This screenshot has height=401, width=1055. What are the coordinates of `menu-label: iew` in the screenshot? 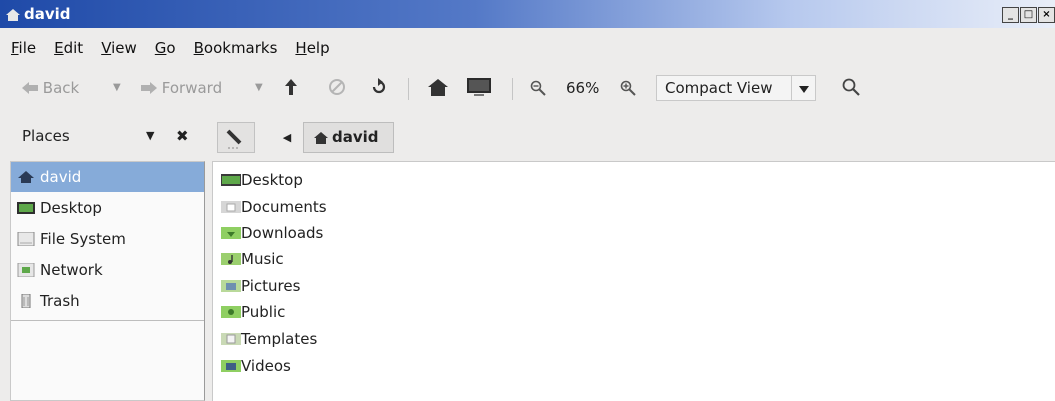 It's located at (124, 48).